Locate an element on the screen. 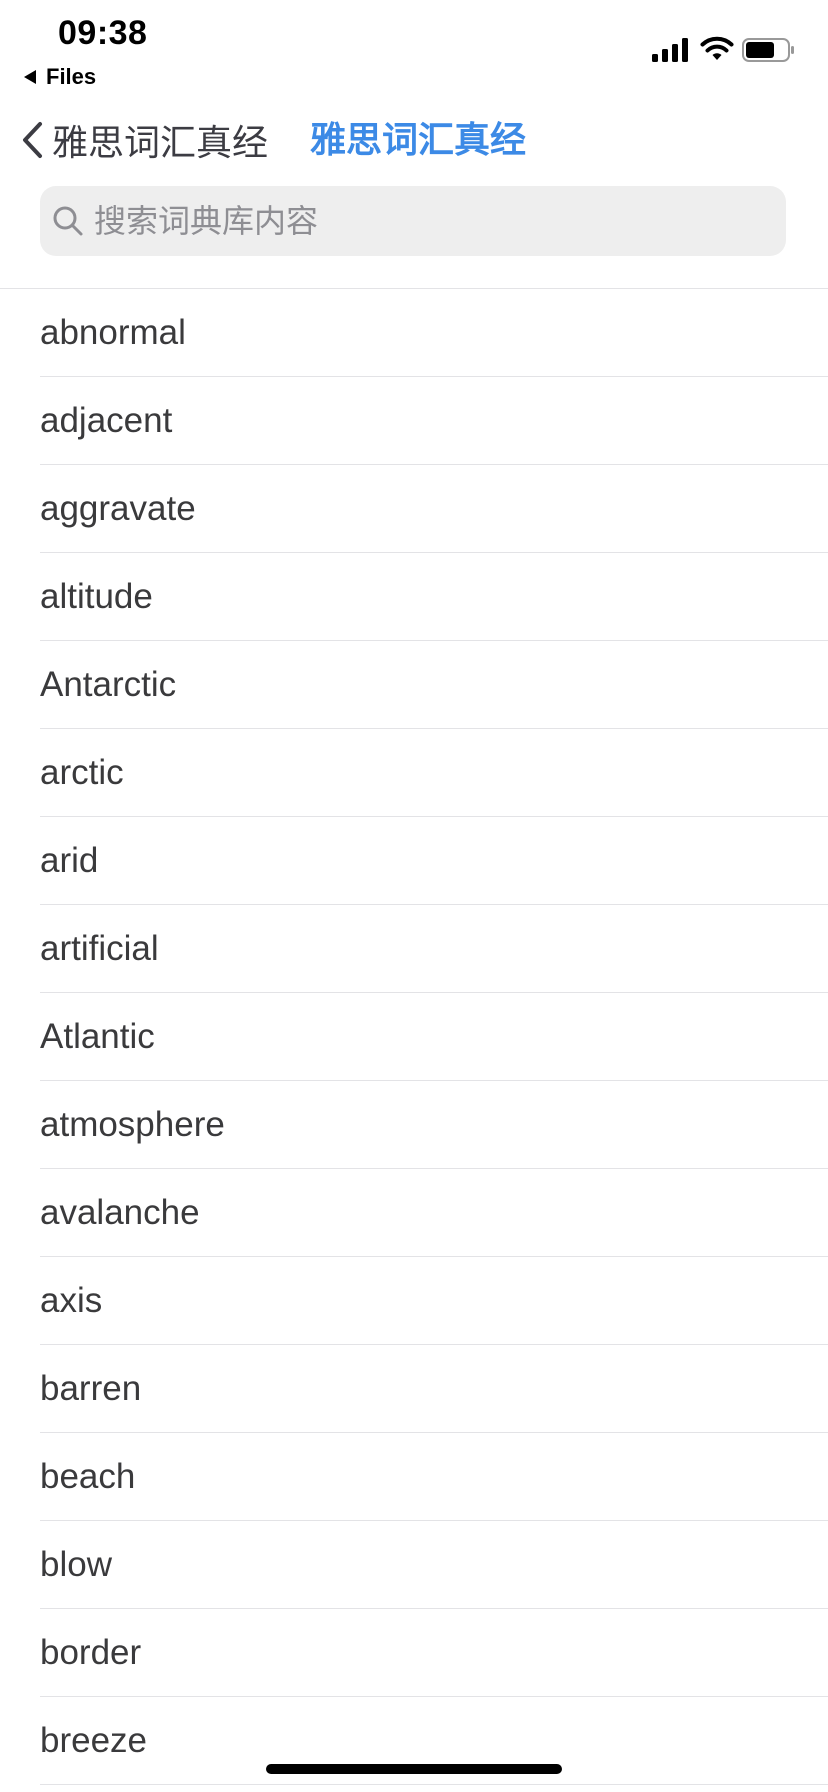 This screenshot has height=1792, width=828. search-input is located at coordinates (439, 221).